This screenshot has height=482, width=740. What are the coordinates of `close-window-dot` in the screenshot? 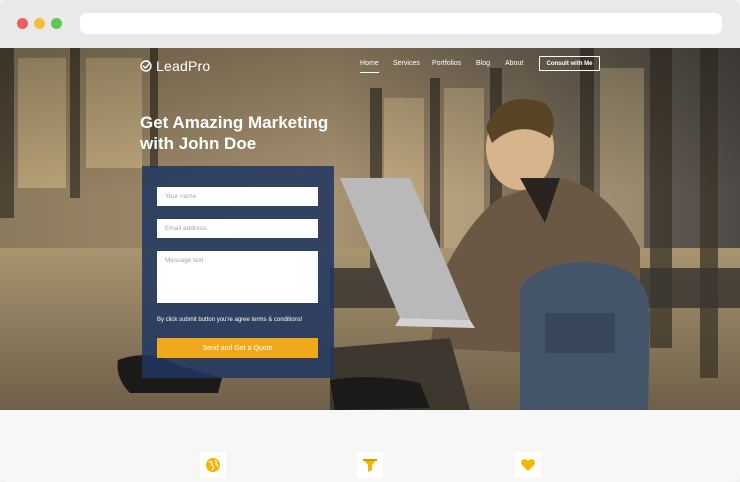 It's located at (22, 23).